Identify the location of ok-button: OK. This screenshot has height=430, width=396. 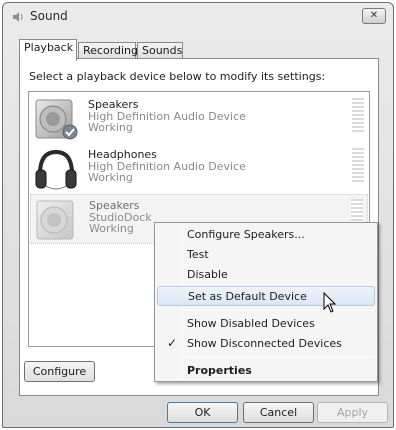
(202, 412).